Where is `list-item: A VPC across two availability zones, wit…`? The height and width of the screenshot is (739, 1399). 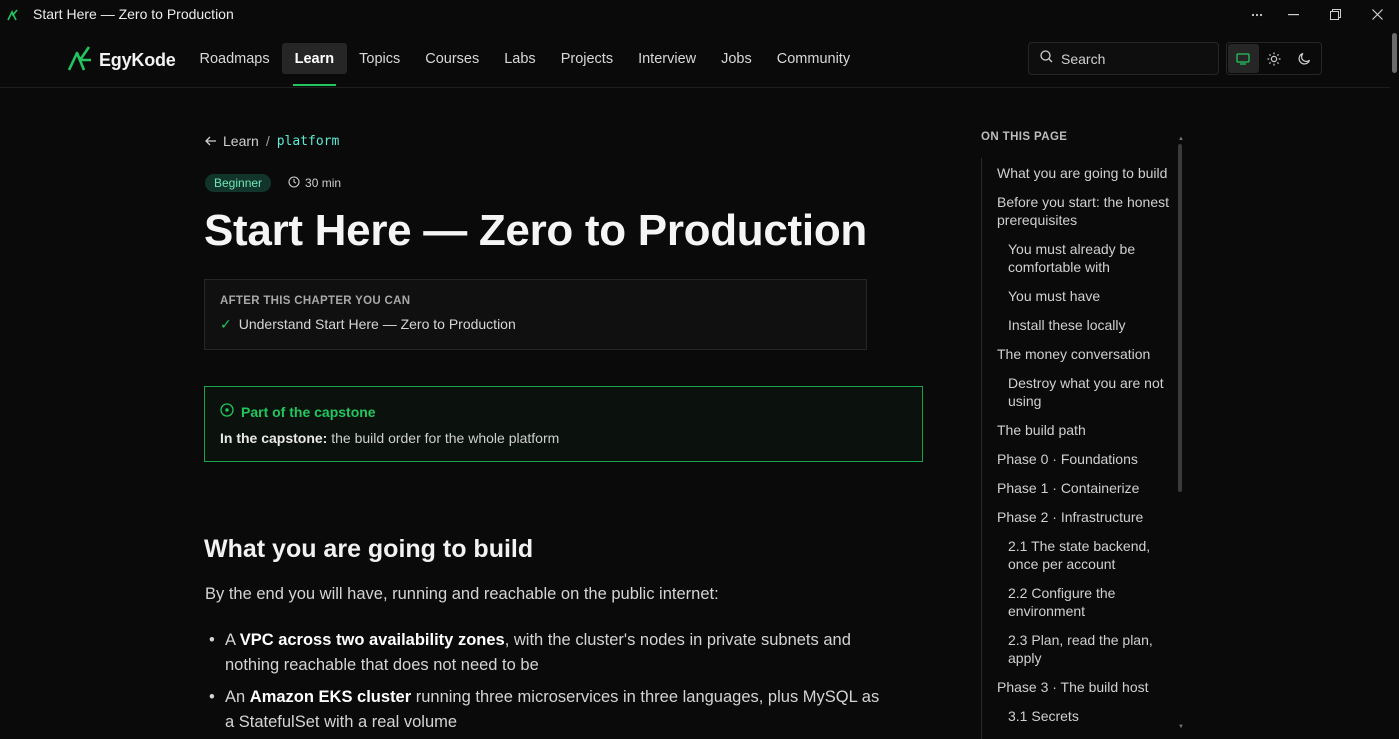 list-item: A VPC across two availability zones, wit… is located at coordinates (545, 653).